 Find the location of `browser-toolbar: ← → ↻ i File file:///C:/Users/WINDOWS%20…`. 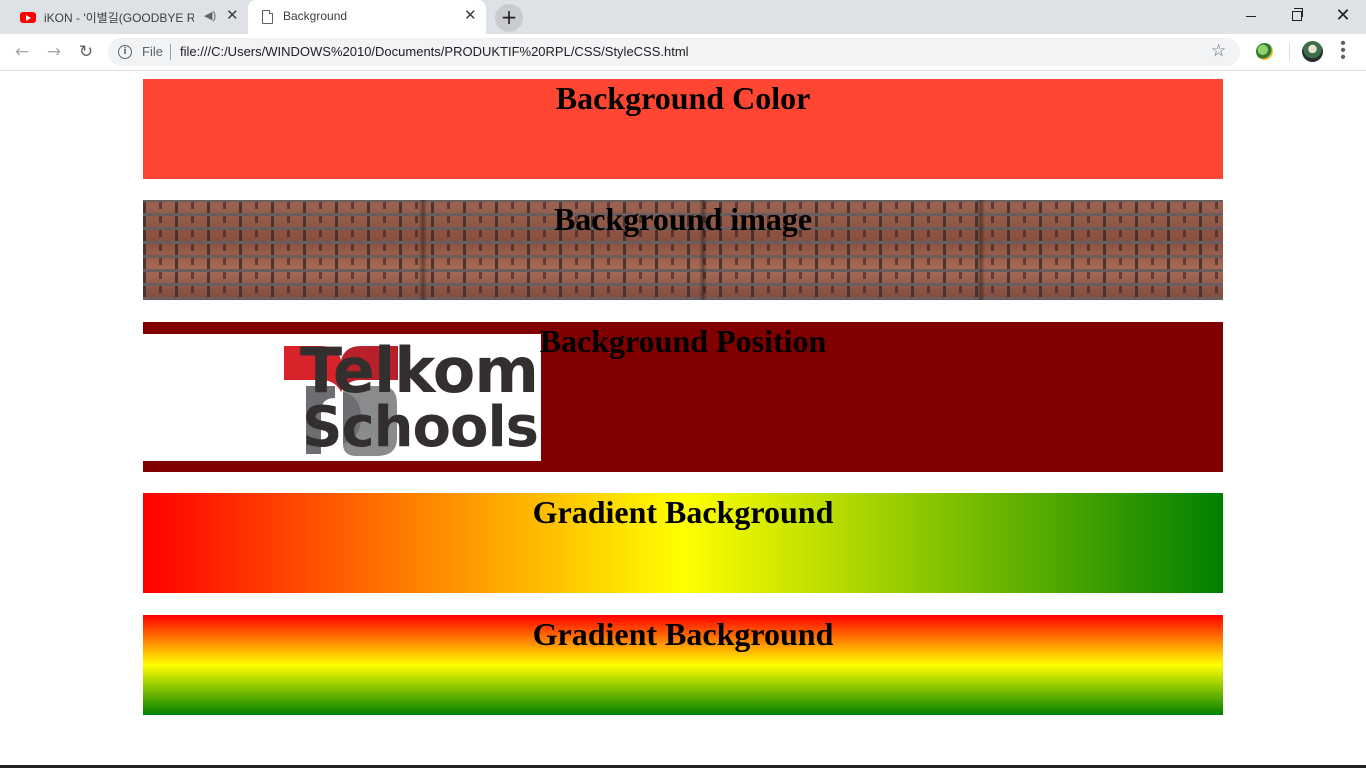

browser-toolbar: ← → ↻ i File file:///C:/Users/WINDOWS%20… is located at coordinates (683, 52).